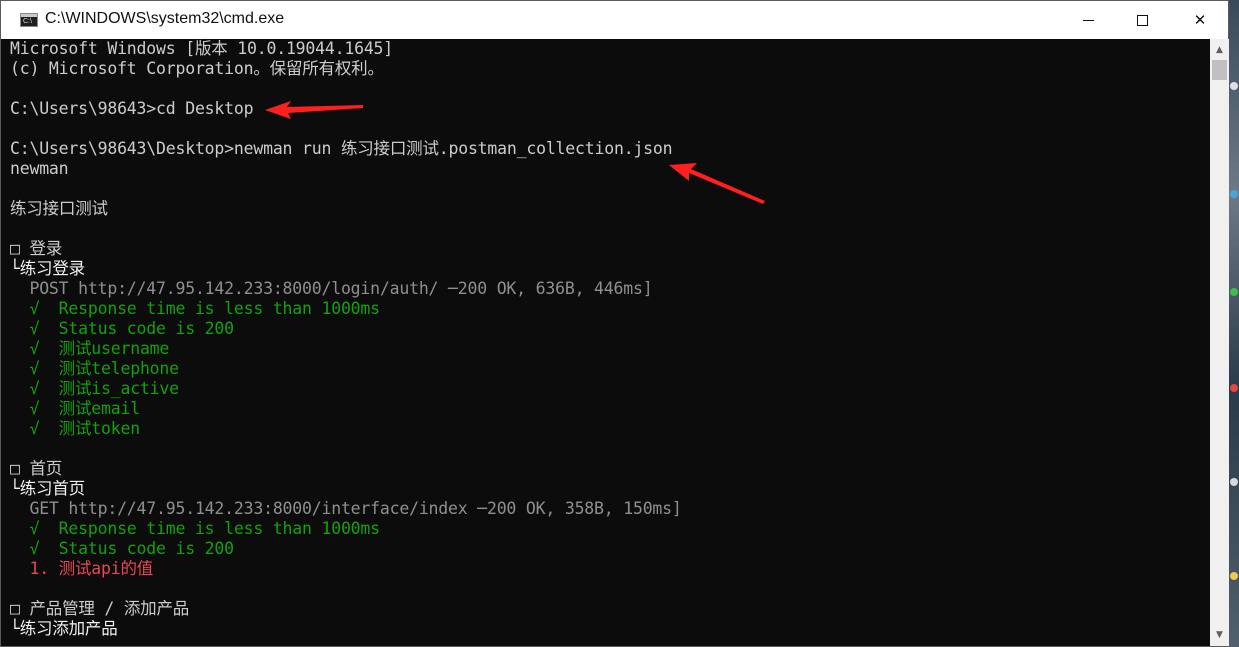 The height and width of the screenshot is (647, 1239). Describe the element at coordinates (36, 248) in the screenshot. I see `console-line: □ 登录` at that location.